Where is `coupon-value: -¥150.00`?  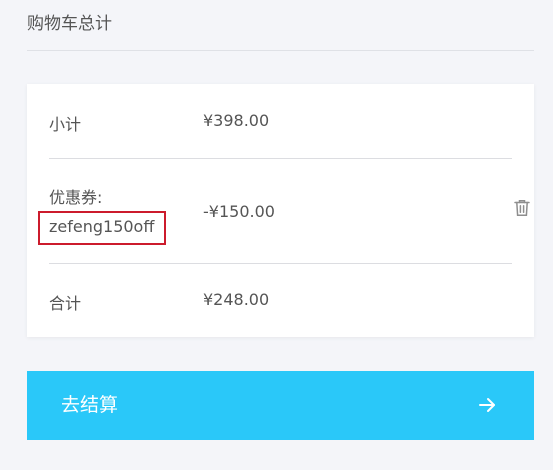
coupon-value: -¥150.00 is located at coordinates (239, 211).